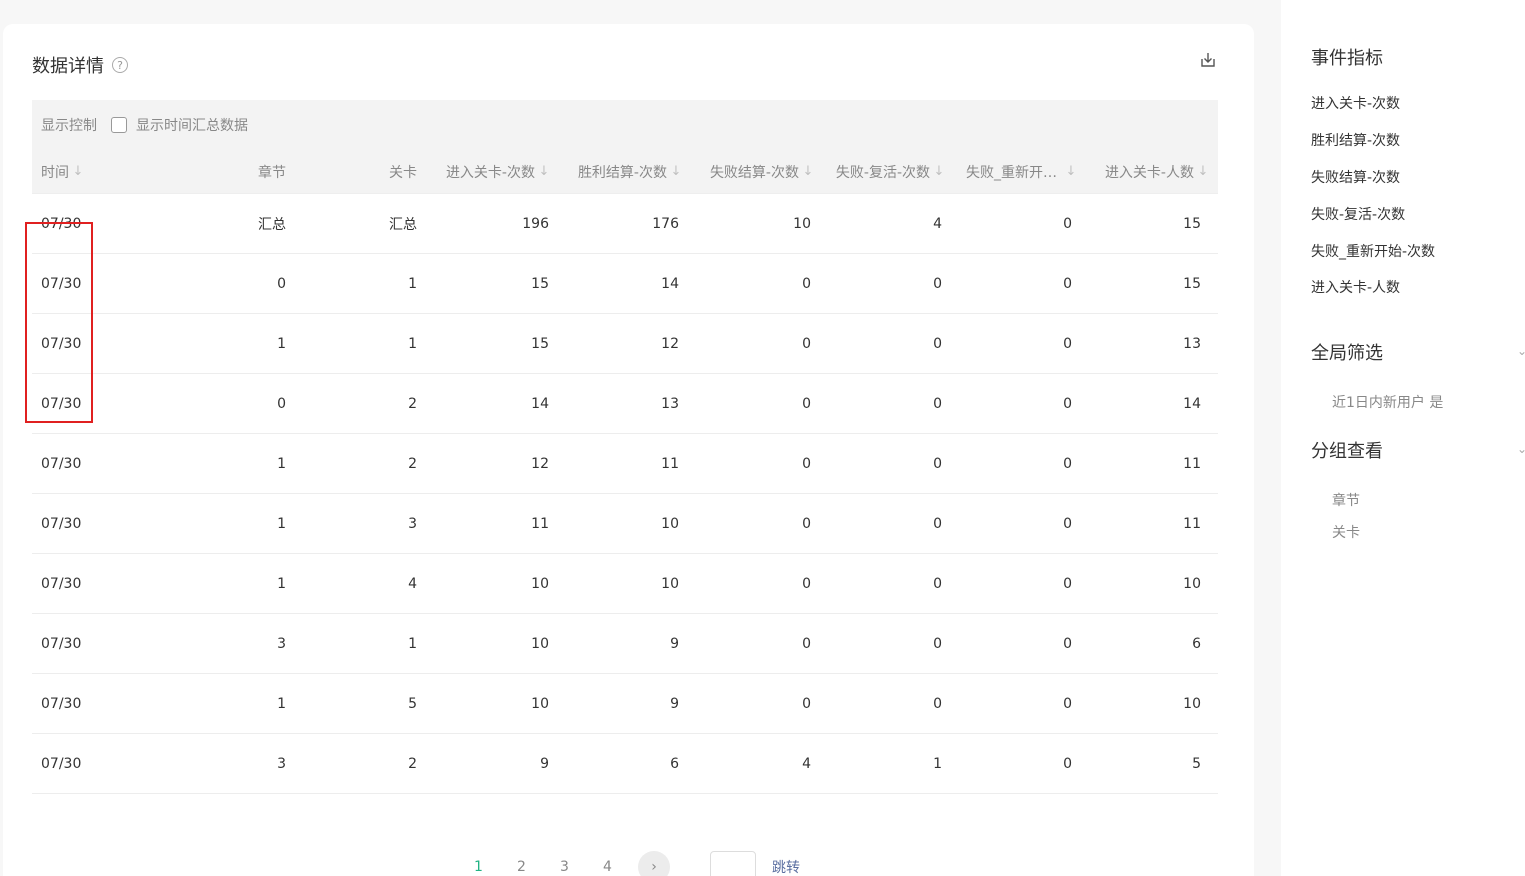 Image resolution: width=1525 pixels, height=876 pixels. What do you see at coordinates (119, 125) in the screenshot?
I see `show-time-summary-checkbox` at bounding box center [119, 125].